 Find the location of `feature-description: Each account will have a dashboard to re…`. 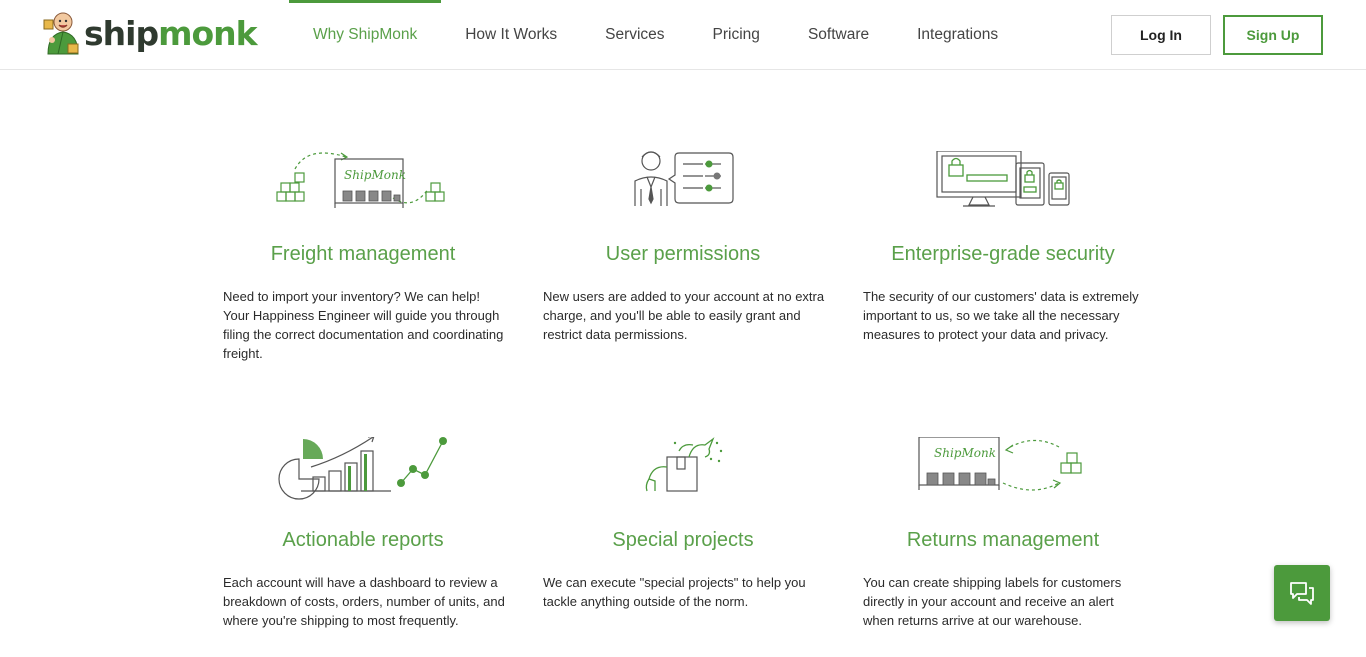

feature-description: Each account will have a dashboard to re… is located at coordinates (364, 601).